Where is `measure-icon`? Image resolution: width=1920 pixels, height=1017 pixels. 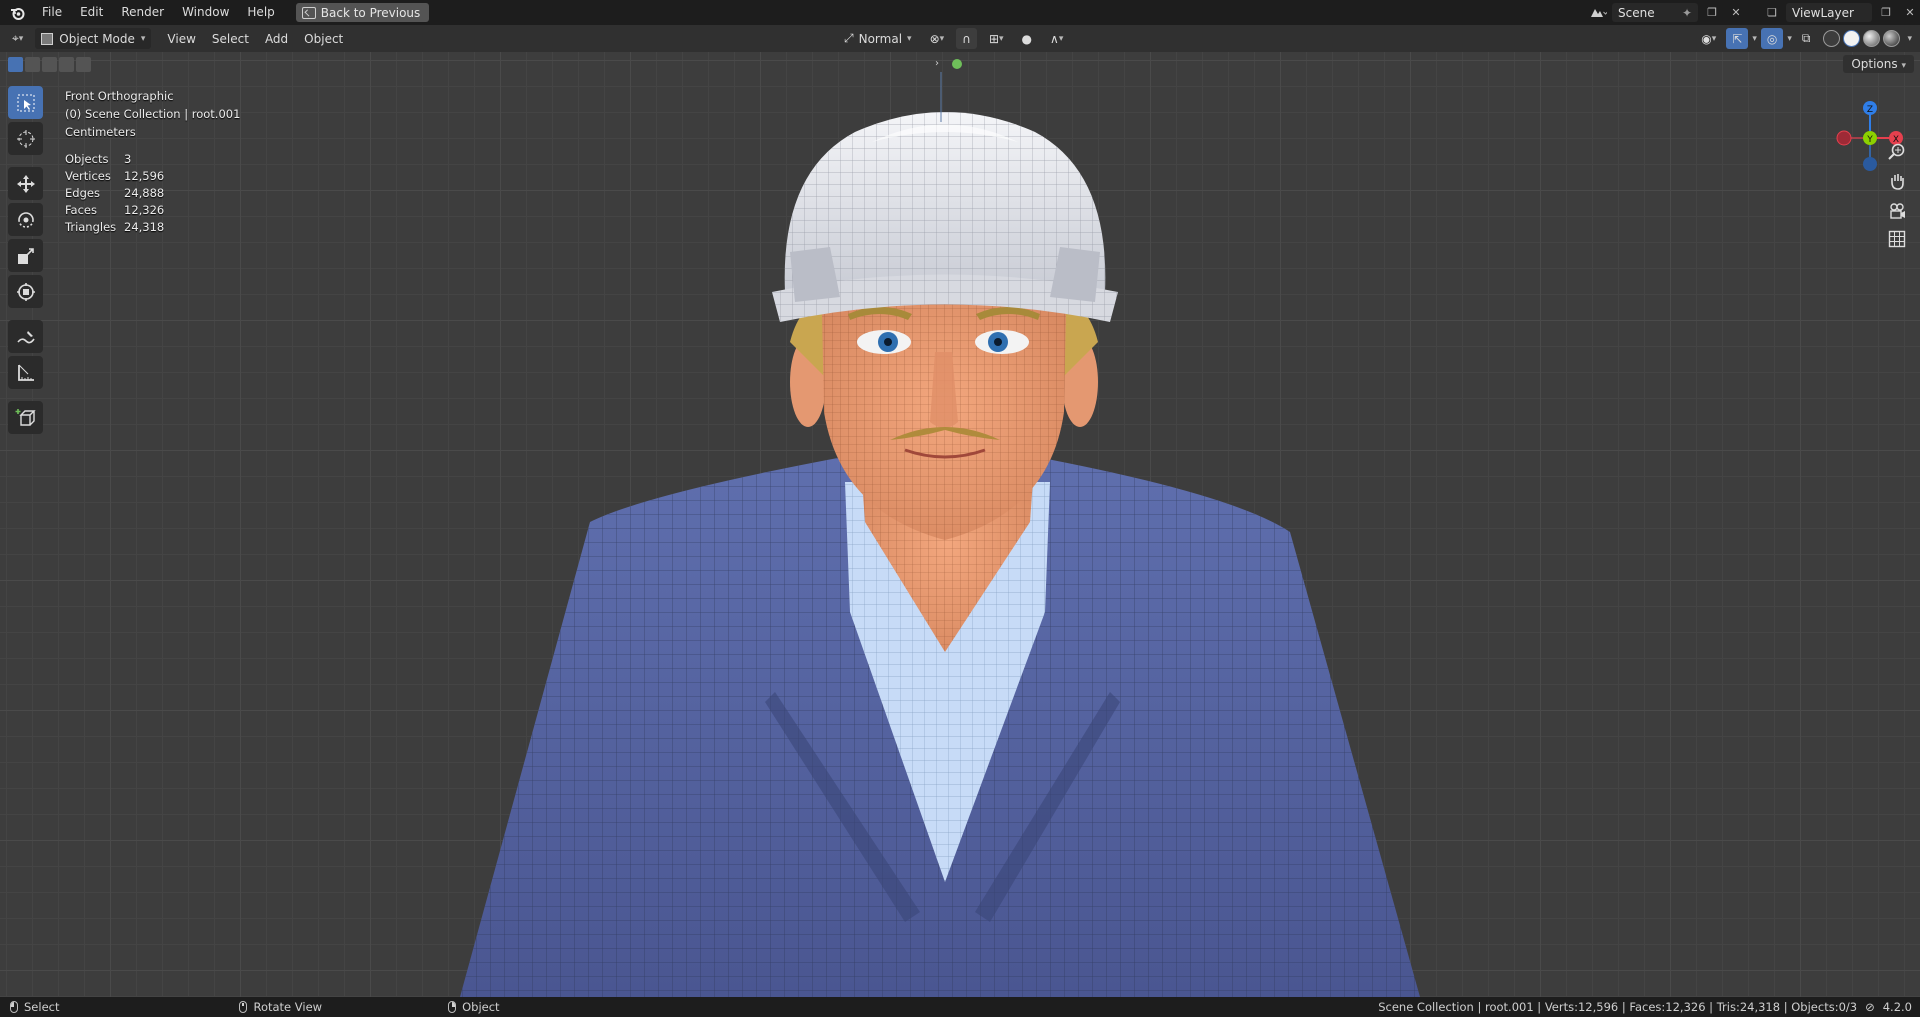 measure-icon is located at coordinates (25, 372).